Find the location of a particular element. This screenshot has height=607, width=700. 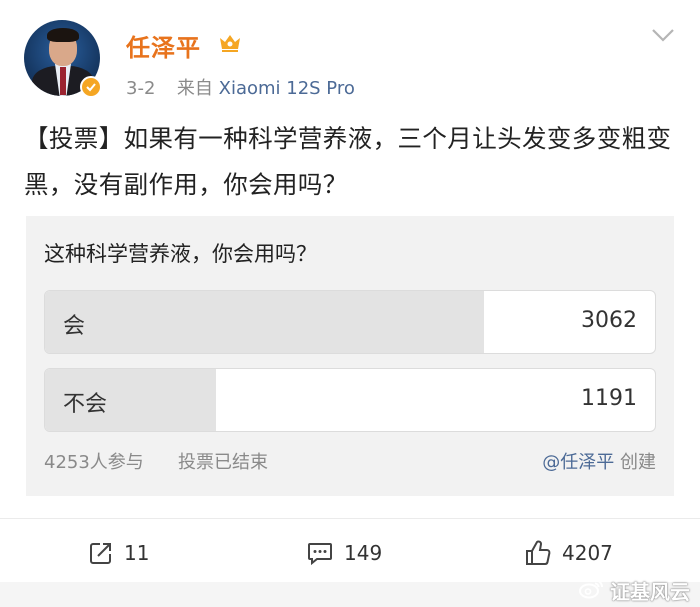

repost-count: 11 is located at coordinates (137, 553).